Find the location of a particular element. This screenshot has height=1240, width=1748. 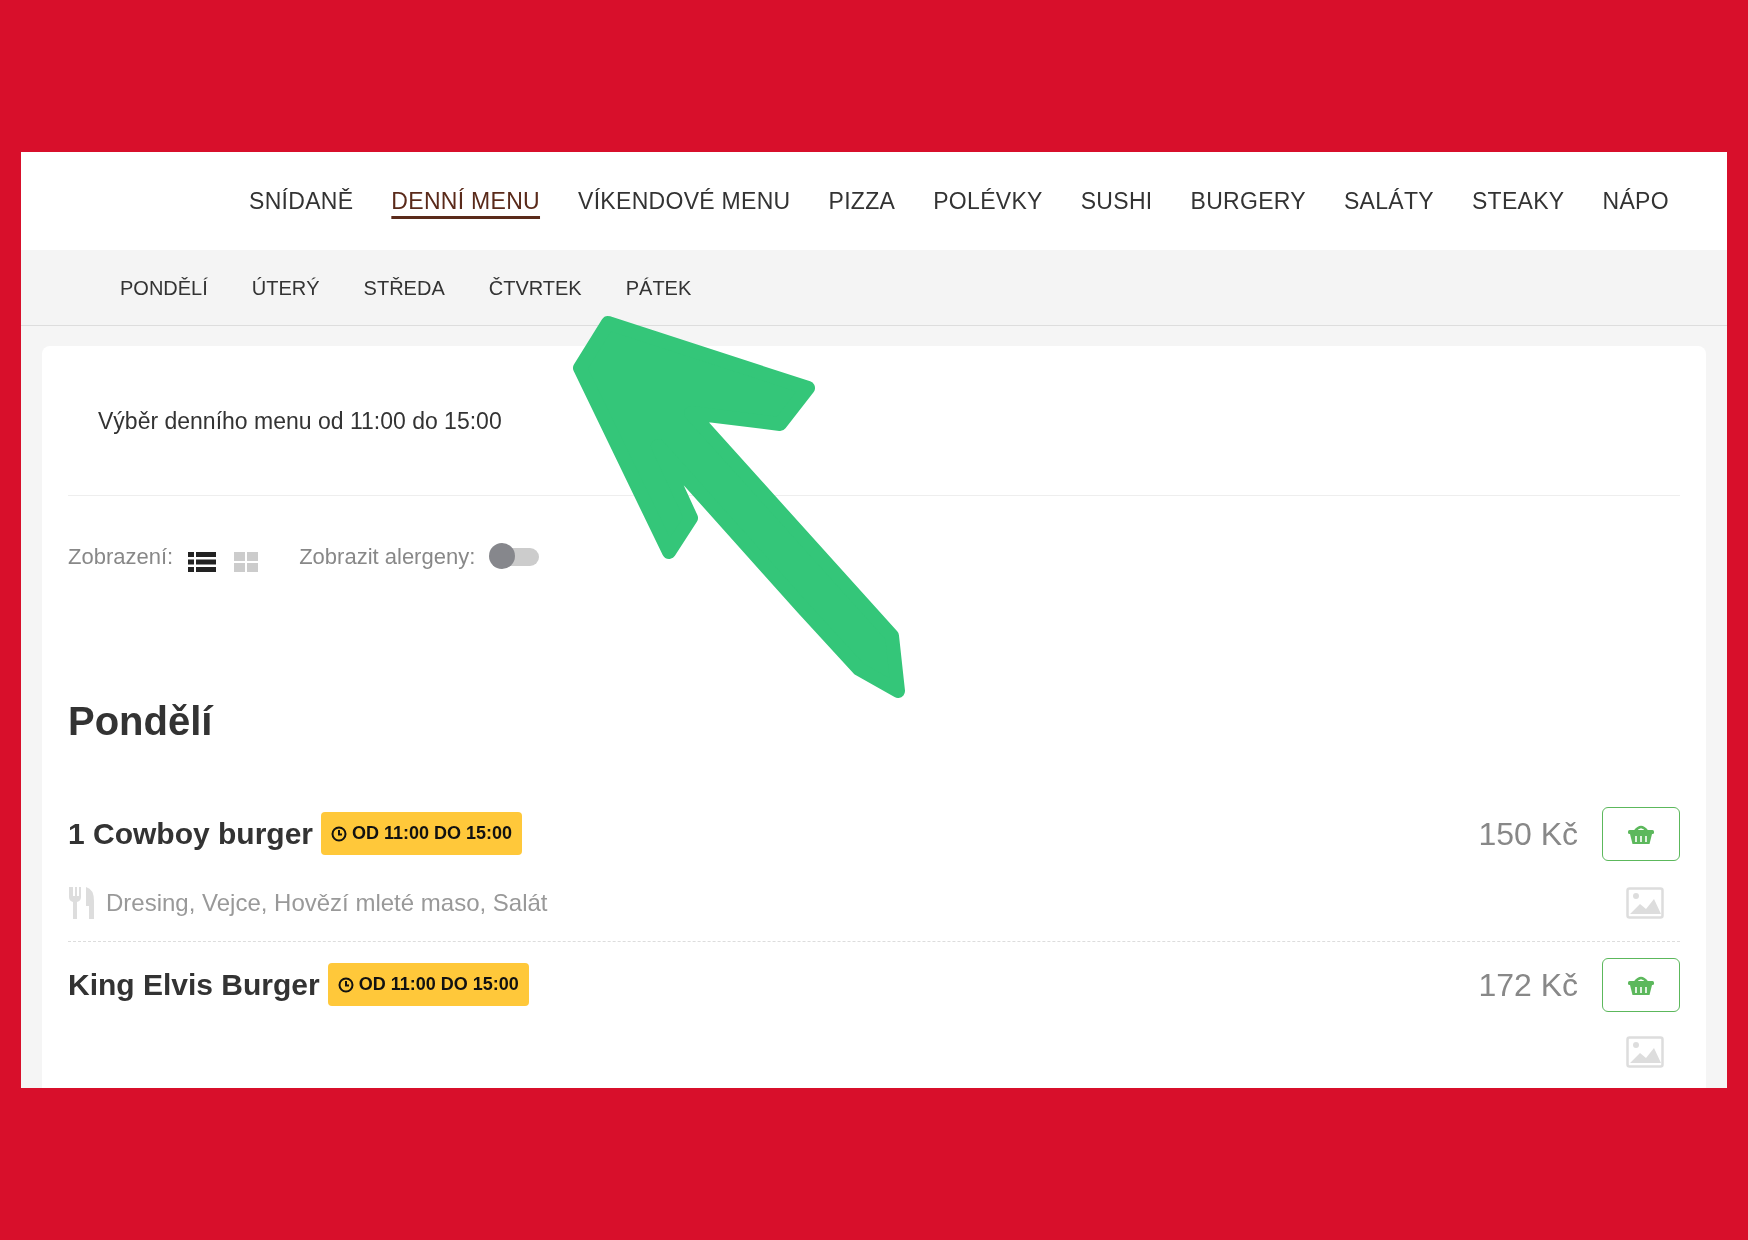

item-name: King Elvis Burger is located at coordinates (194, 985).